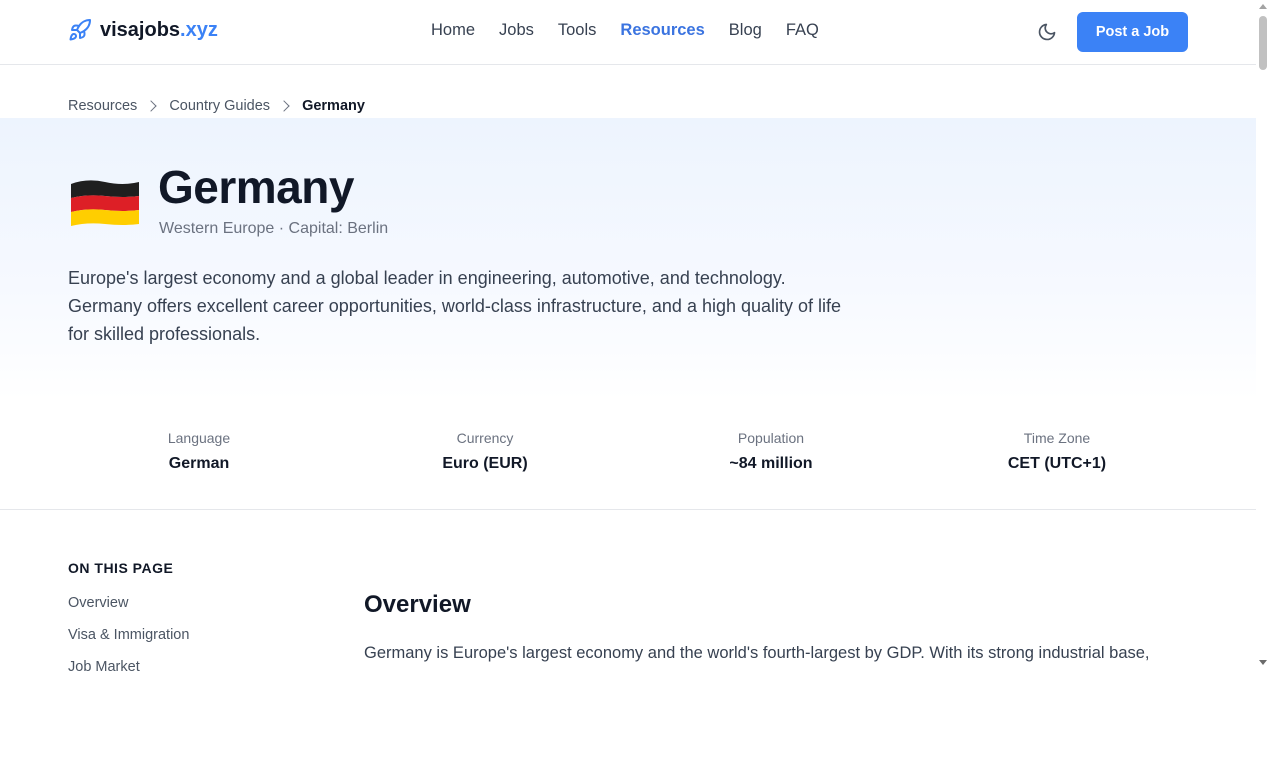  What do you see at coordinates (199, 451) in the screenshot?
I see `stat-language: Language German` at bounding box center [199, 451].